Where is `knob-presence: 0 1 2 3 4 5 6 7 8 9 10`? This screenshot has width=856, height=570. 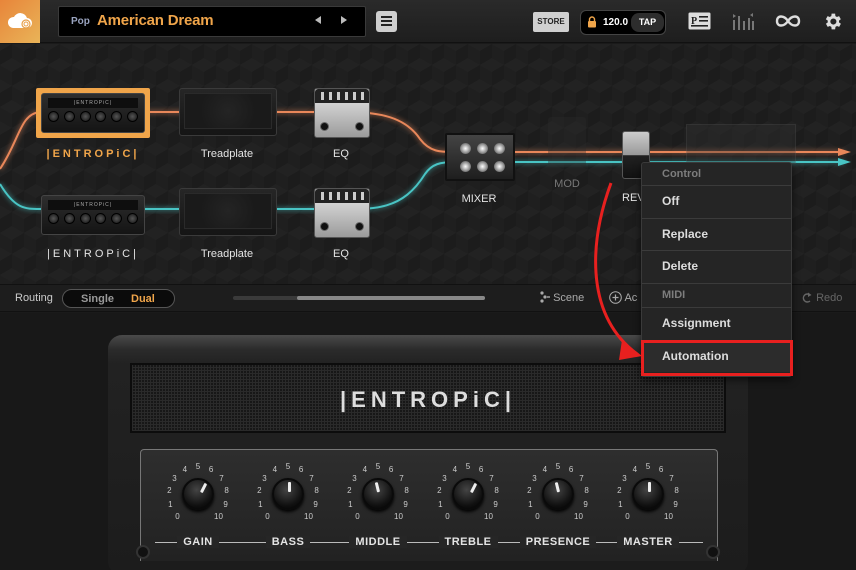 knob-presence: 0 1 2 3 4 5 6 7 8 9 10 is located at coordinates (558, 493).